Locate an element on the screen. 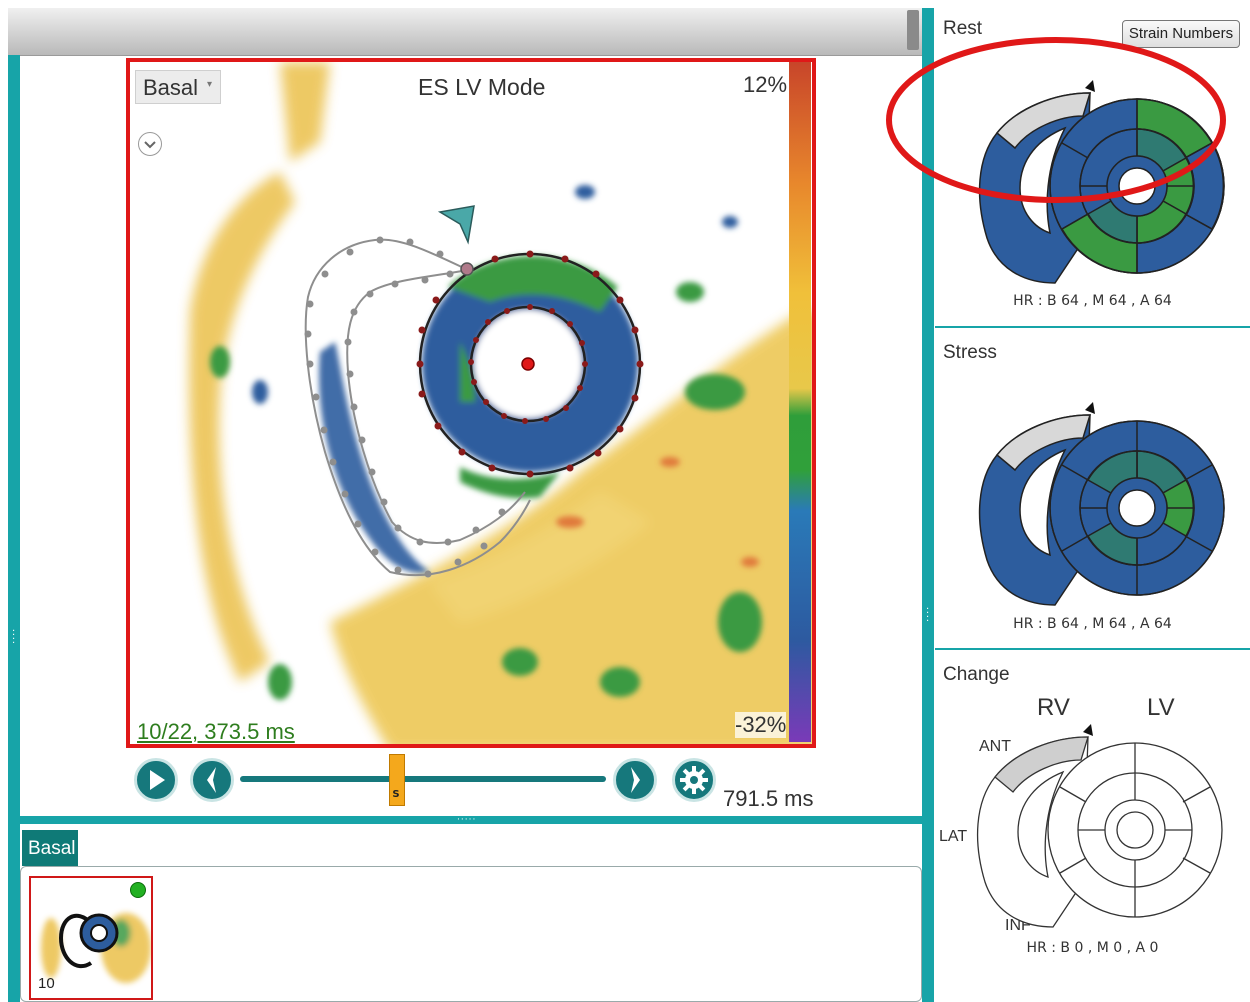 The image size is (1250, 1002). stress-panel: Stress HR : B 64 , M 64 , A 64 is located at coordinates (1092, 490).